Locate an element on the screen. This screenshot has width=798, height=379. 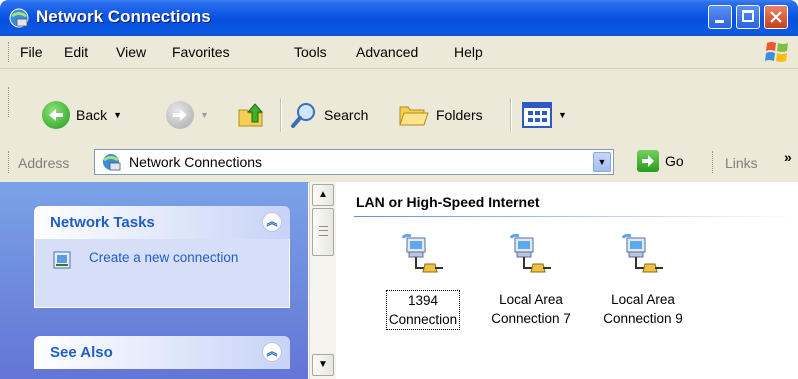
group-divider is located at coordinates (576, 216).